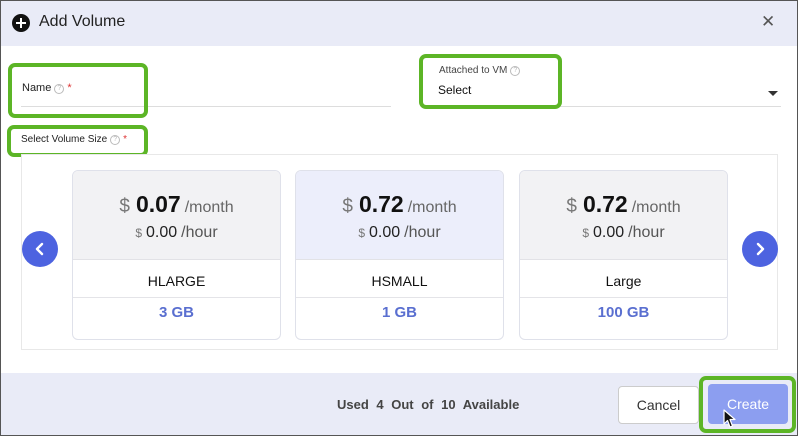  What do you see at coordinates (158, 204) in the screenshot?
I see `monthly-price-value: 0.07` at bounding box center [158, 204].